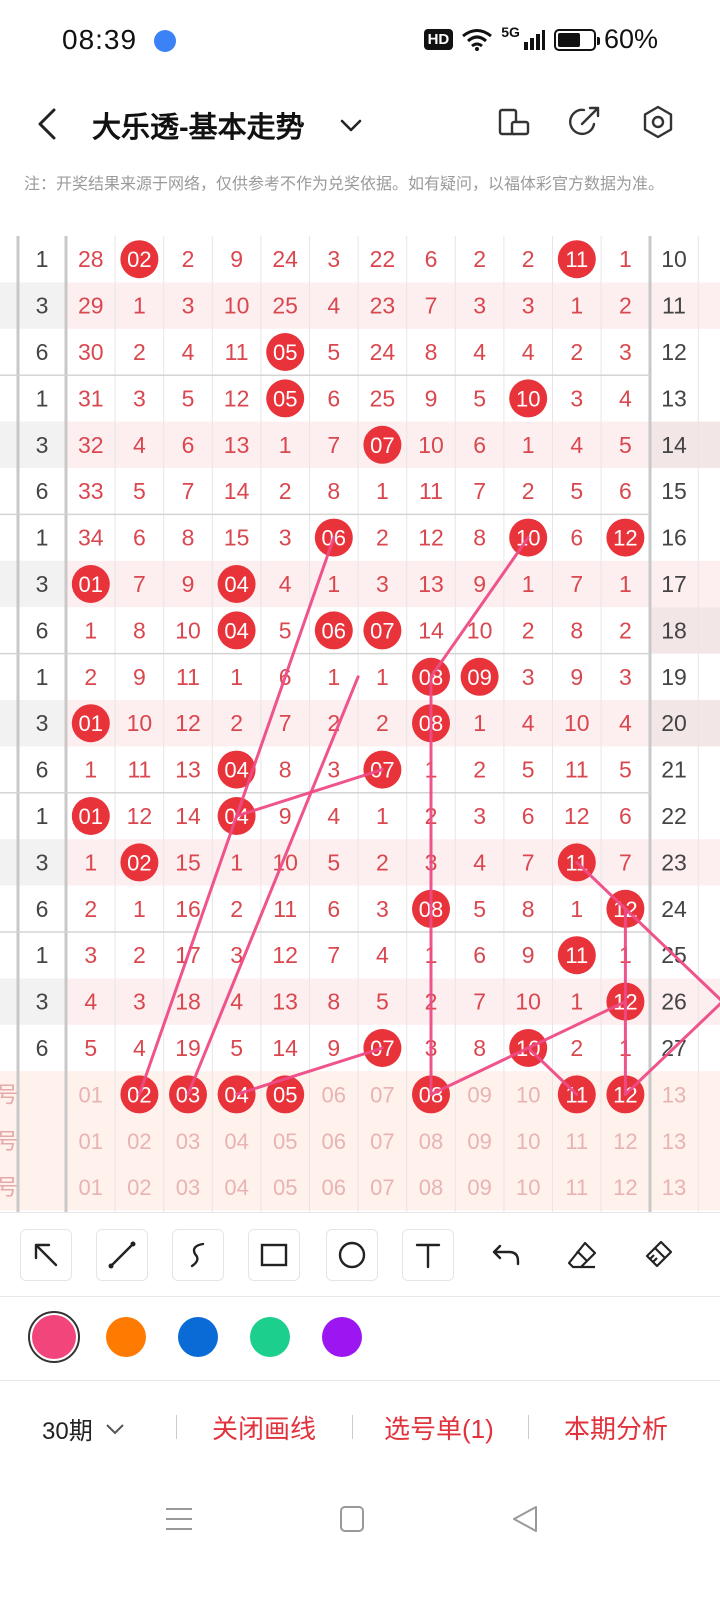 This screenshot has height=1604, width=720. Describe the element at coordinates (179, 1519) in the screenshot. I see `menu-icon` at that location.